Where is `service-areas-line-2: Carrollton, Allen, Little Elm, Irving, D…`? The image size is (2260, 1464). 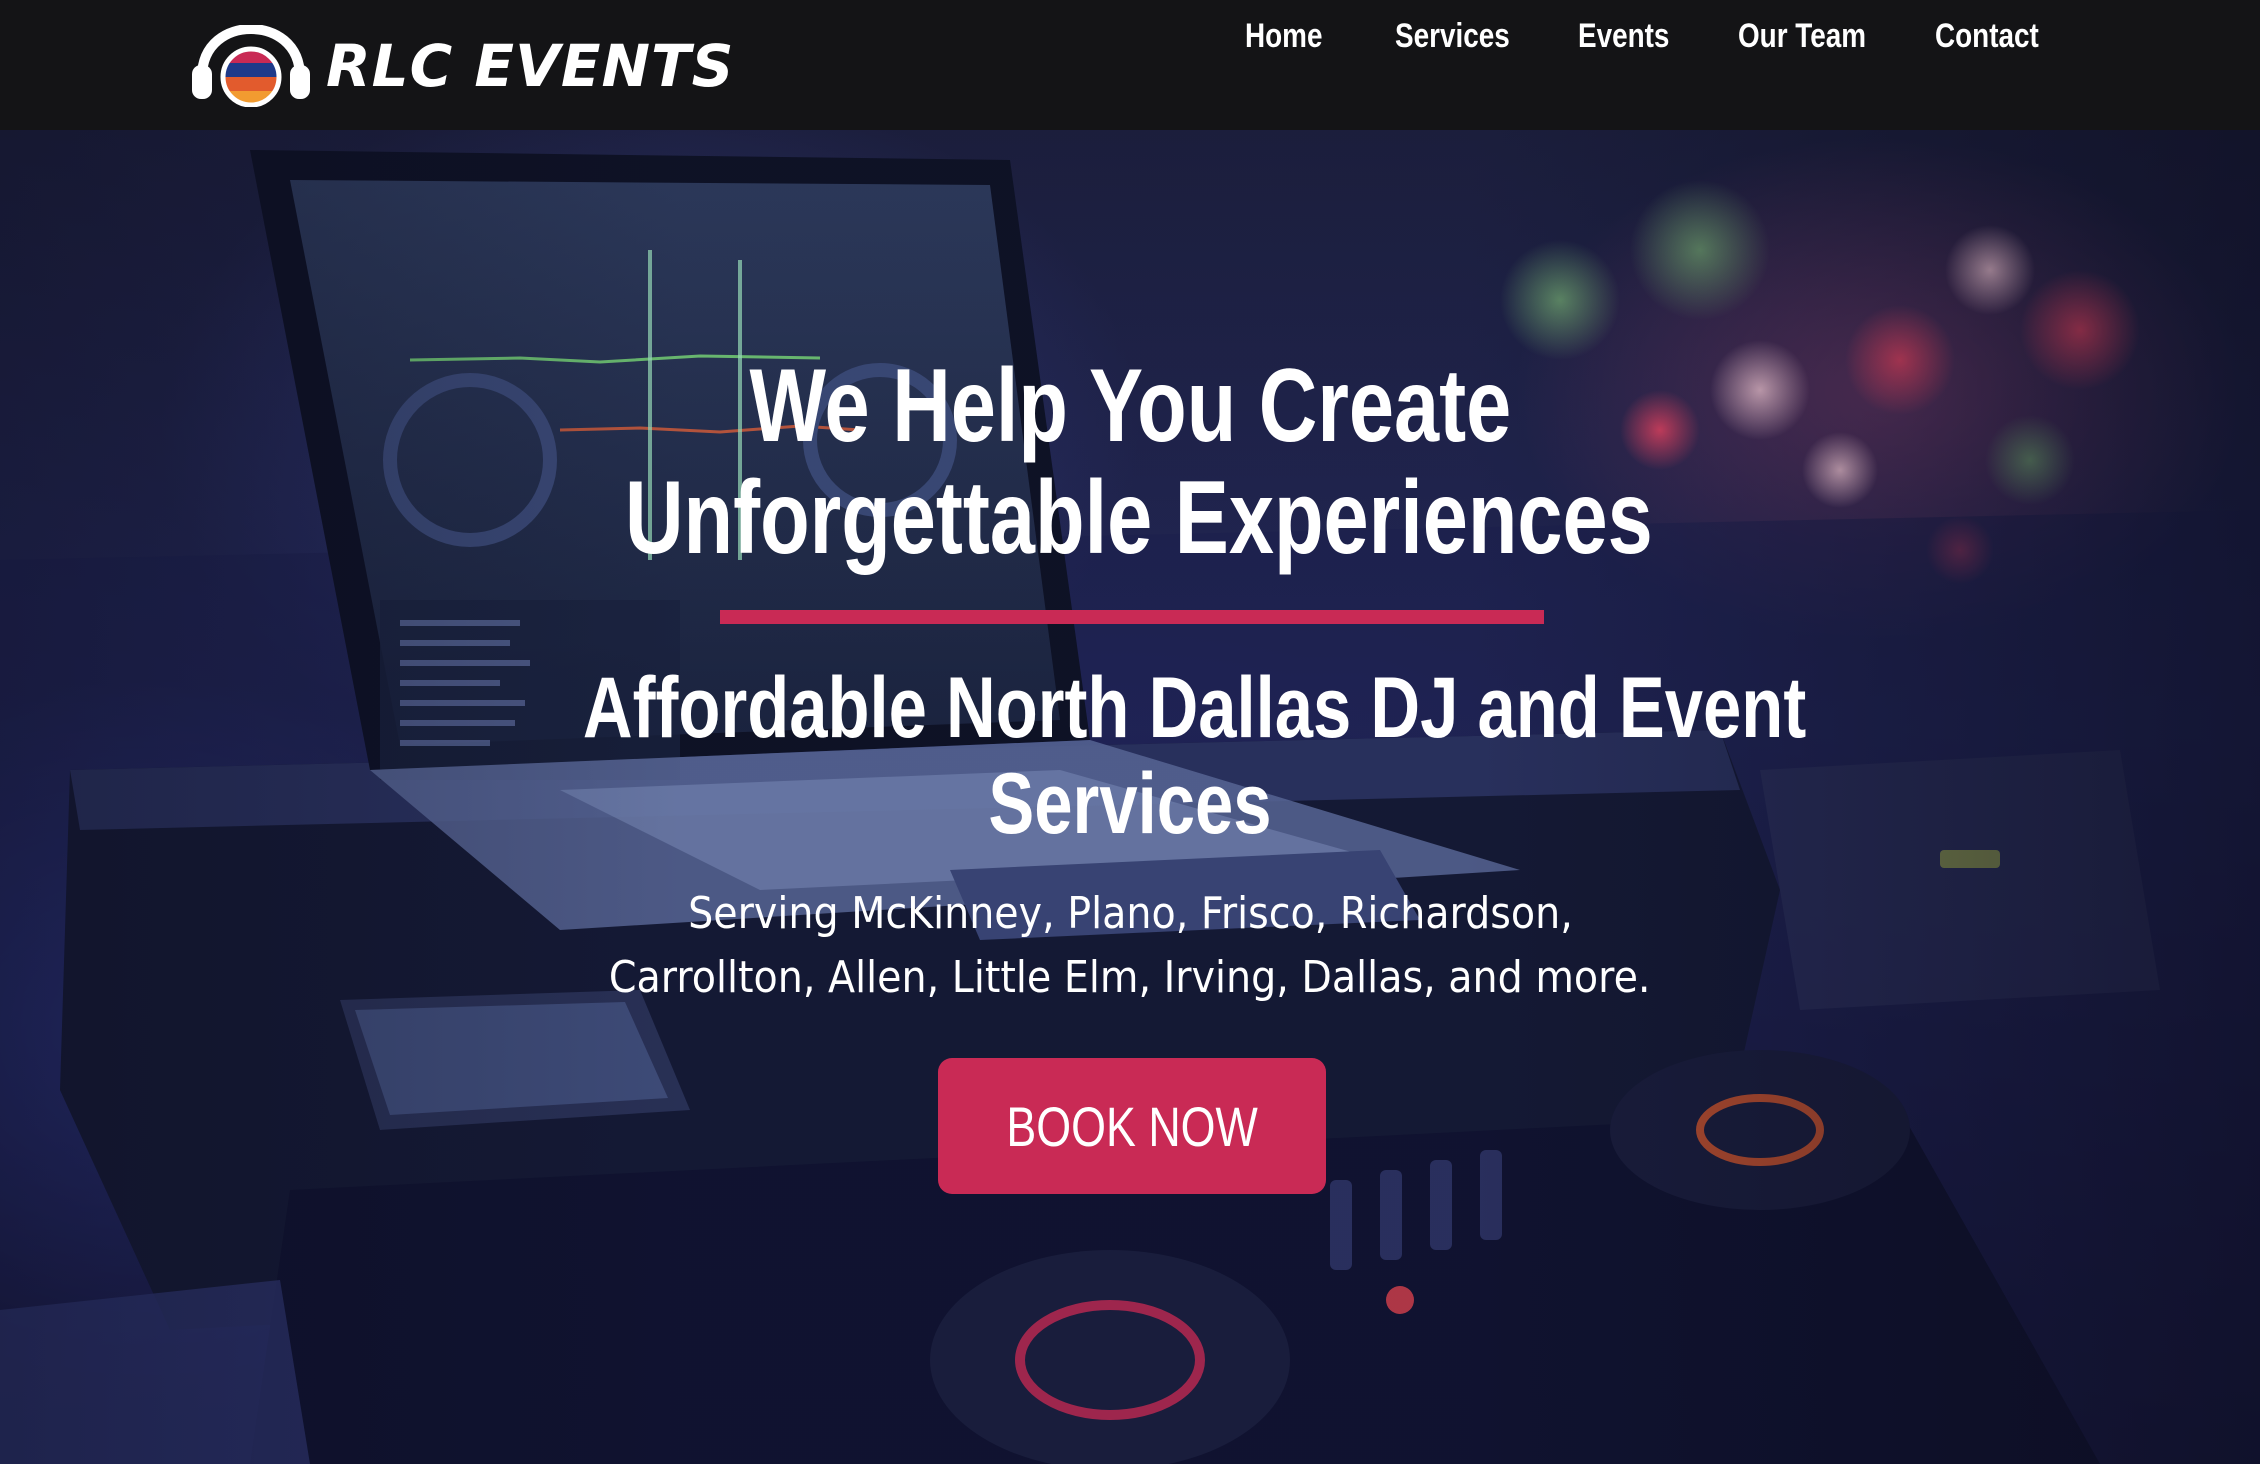 service-areas-line-2: Carrollton, Allen, Little Elm, Irving, D… is located at coordinates (1130, 977).